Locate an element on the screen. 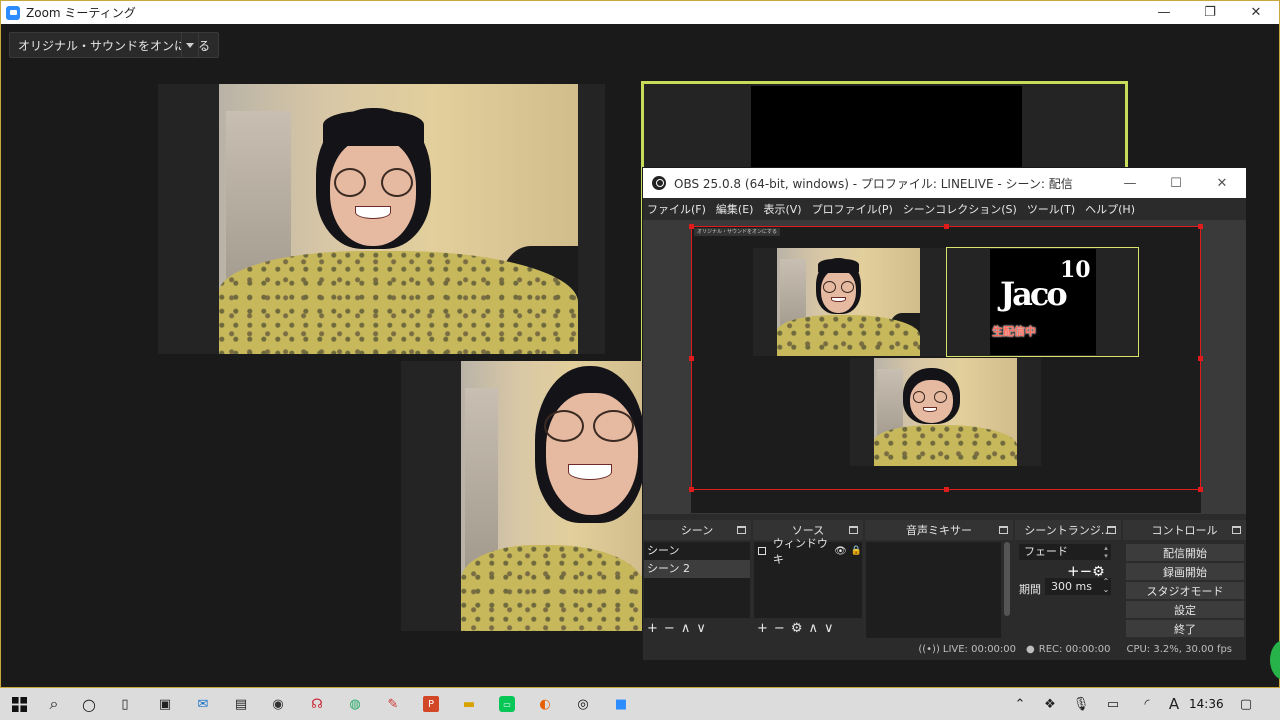  mixer-dock-title: 音声ミキサー is located at coordinates (939, 530).